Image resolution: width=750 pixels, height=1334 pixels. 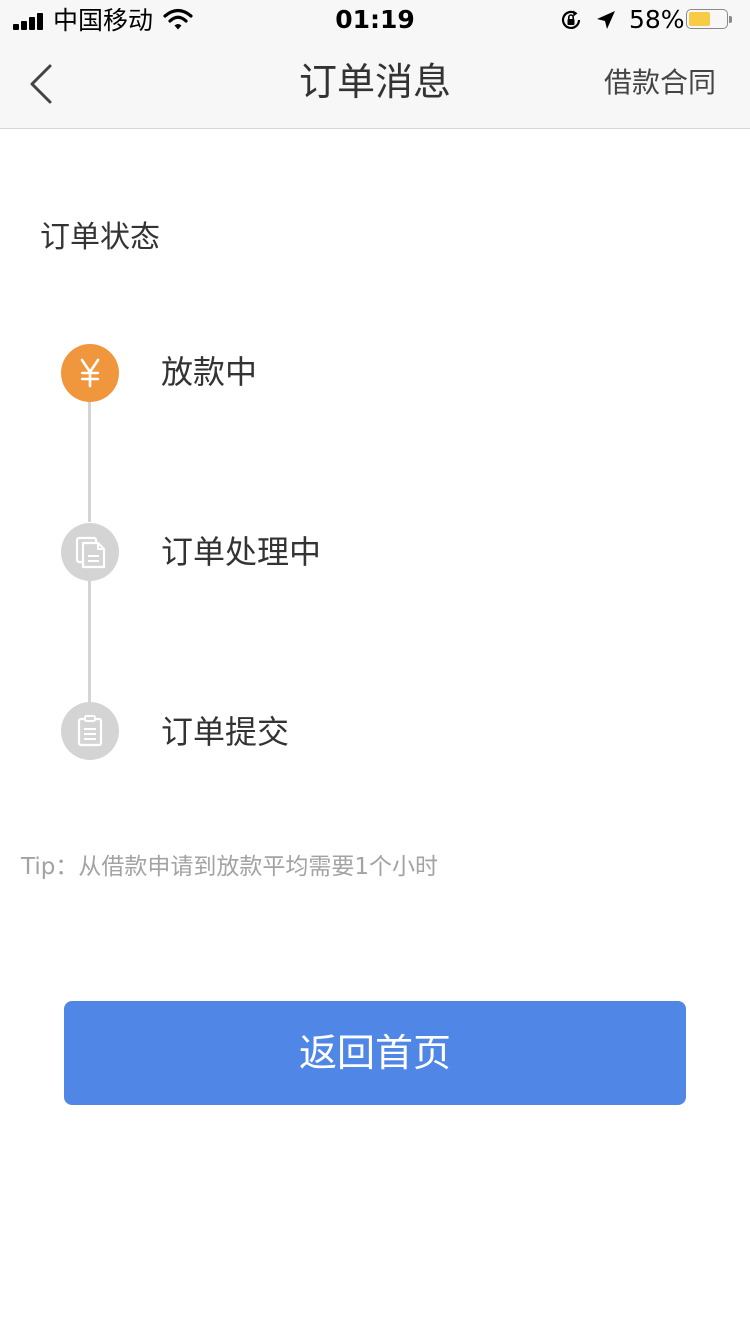 What do you see at coordinates (606, 20) in the screenshot?
I see `location-arrow-icon` at bounding box center [606, 20].